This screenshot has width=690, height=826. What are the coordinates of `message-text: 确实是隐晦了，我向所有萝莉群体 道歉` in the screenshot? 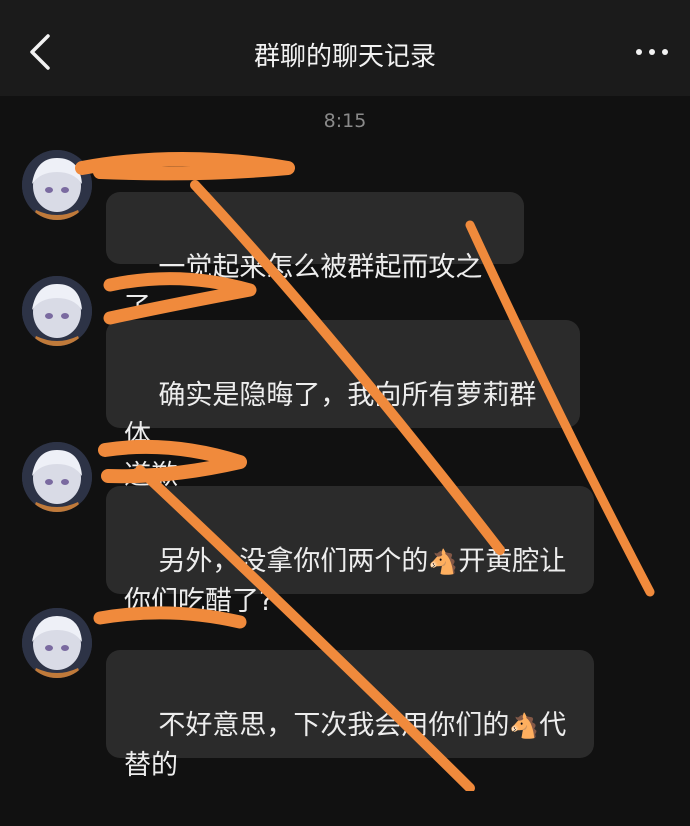 It's located at (330, 435).